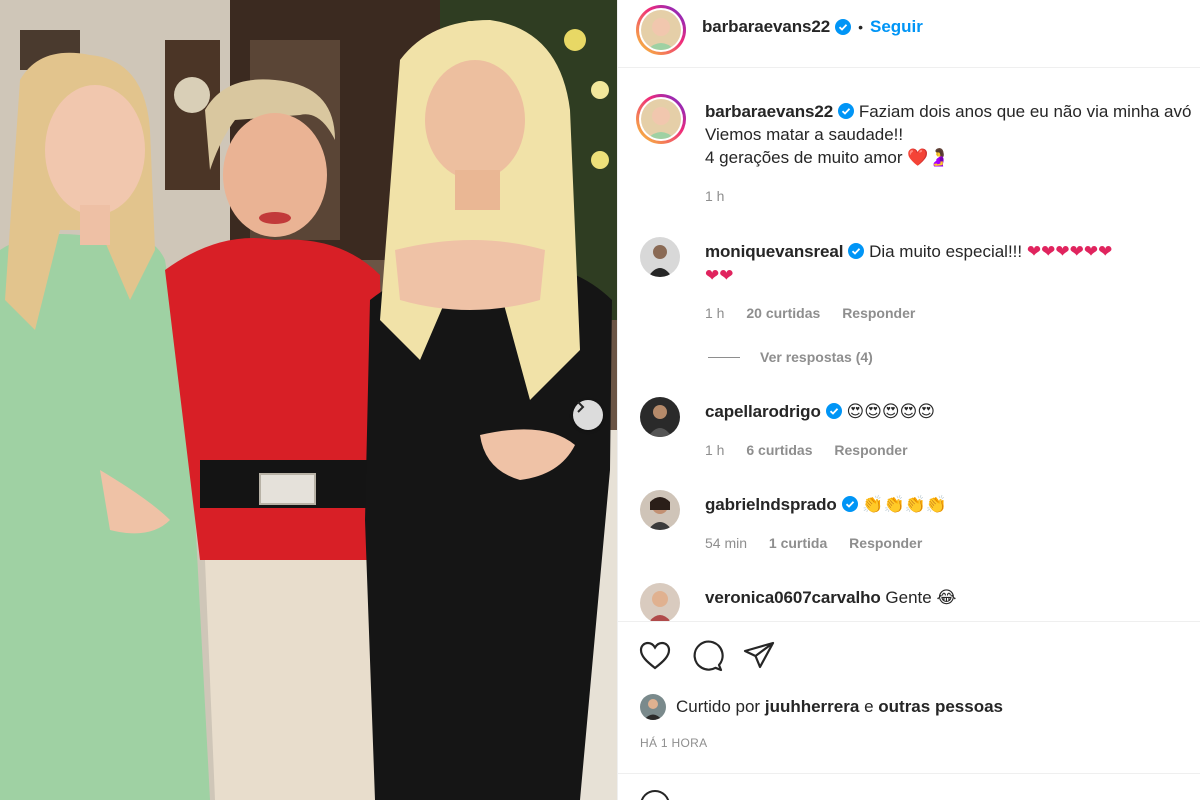 This screenshot has height=800, width=1200. What do you see at coordinates (869, 706) in the screenshot?
I see `liked-by-and: e` at bounding box center [869, 706].